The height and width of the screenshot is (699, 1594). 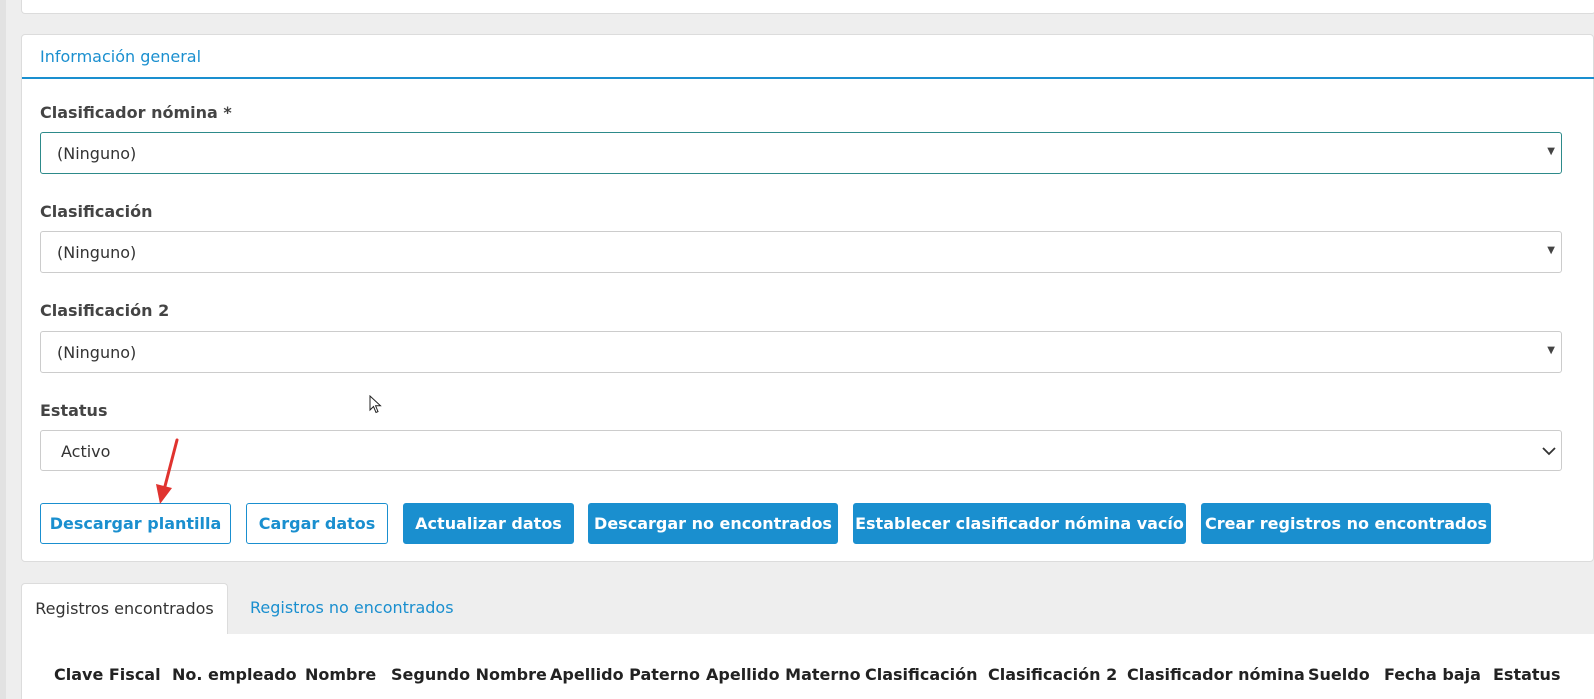 What do you see at coordinates (234, 674) in the screenshot?
I see `column-header: No. empleado` at bounding box center [234, 674].